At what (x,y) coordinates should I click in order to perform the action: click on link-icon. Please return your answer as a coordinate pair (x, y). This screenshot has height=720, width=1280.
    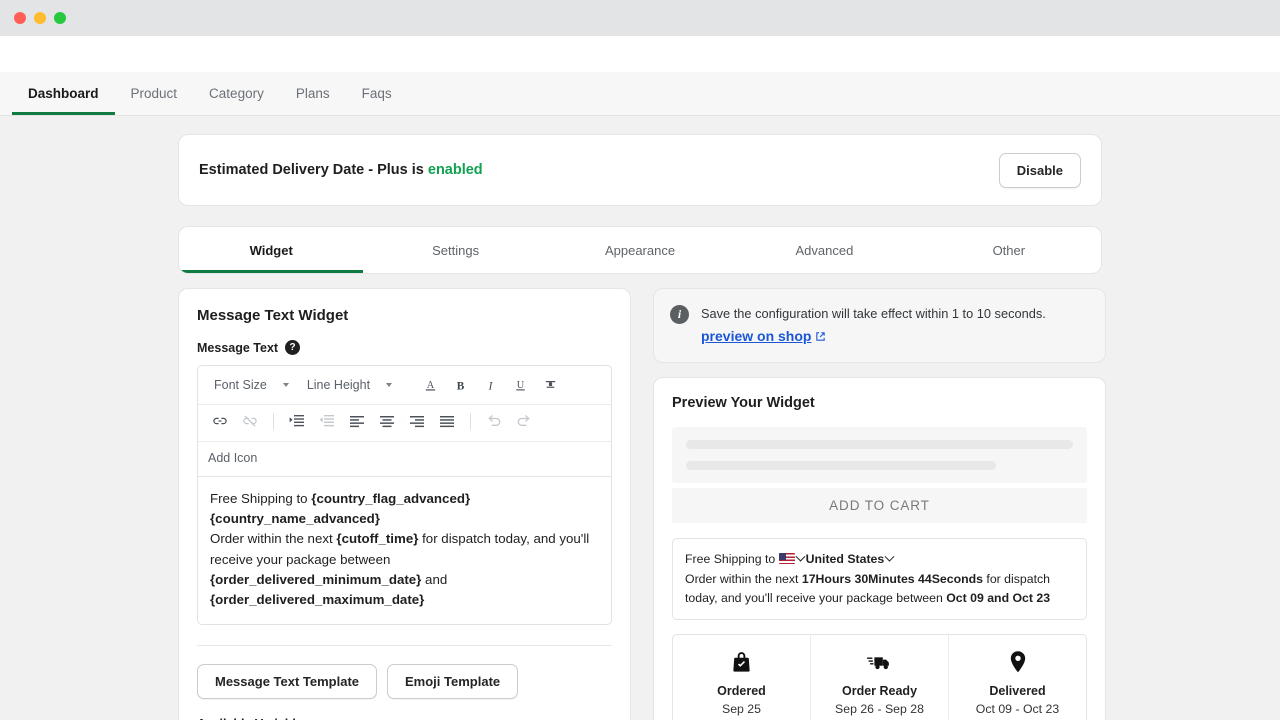
    Looking at the image, I should click on (220, 421).